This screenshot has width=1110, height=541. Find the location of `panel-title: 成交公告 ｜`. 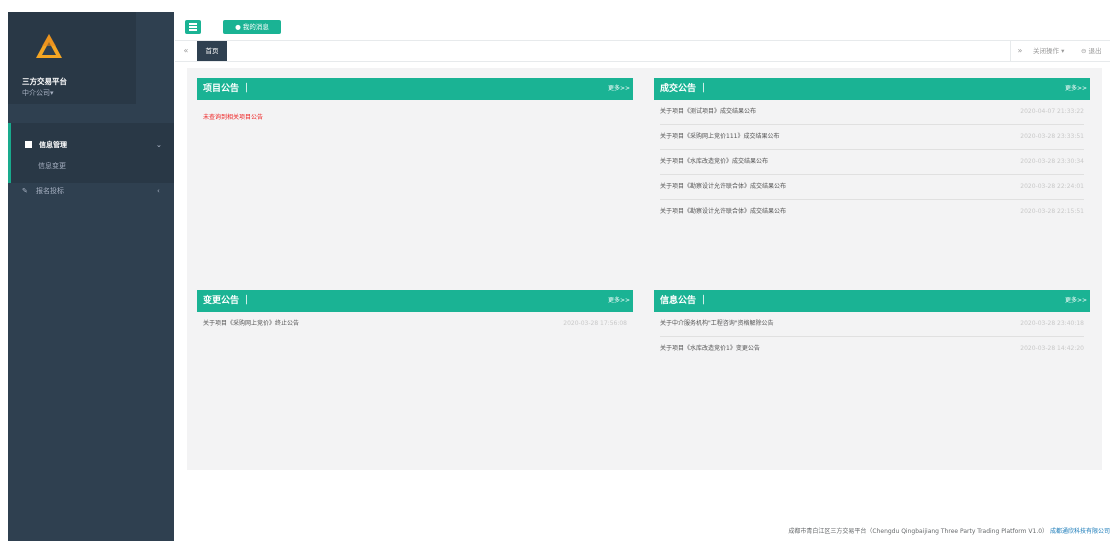

panel-title: 成交公告 ｜ is located at coordinates (684, 89).